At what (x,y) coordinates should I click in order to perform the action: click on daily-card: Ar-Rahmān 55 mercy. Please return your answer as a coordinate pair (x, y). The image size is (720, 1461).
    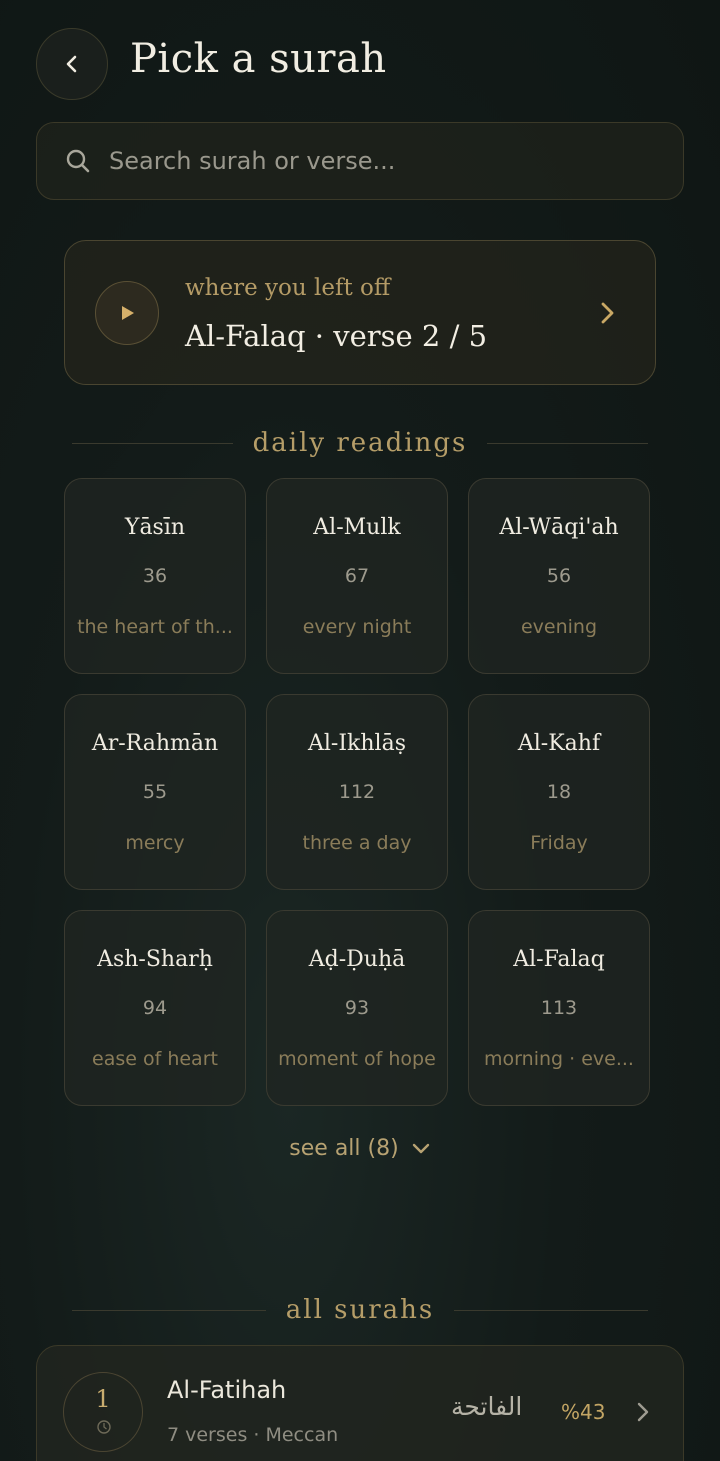
    Looking at the image, I should click on (155, 792).